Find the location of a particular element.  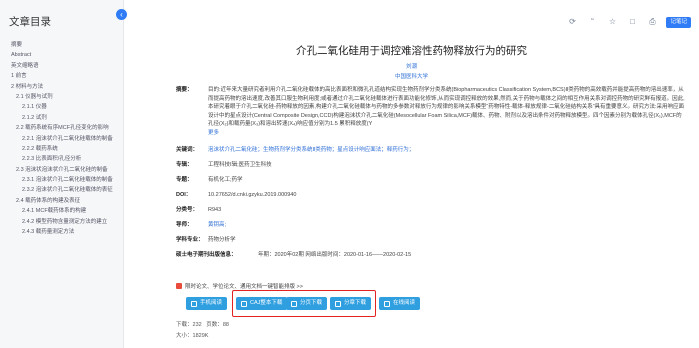

class-label: 分类号： is located at coordinates (187, 210).